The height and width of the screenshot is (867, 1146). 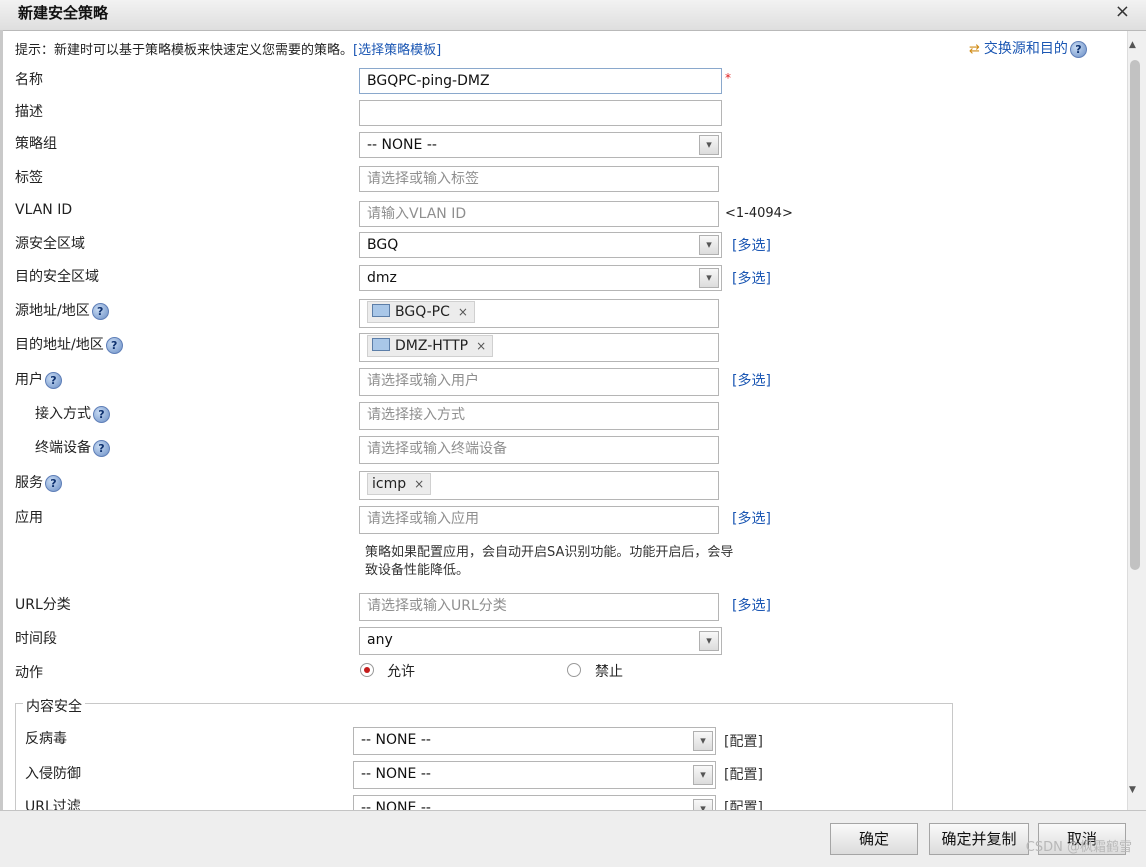 I want to click on source-zone-multi-select: [多选], so click(x=751, y=245).